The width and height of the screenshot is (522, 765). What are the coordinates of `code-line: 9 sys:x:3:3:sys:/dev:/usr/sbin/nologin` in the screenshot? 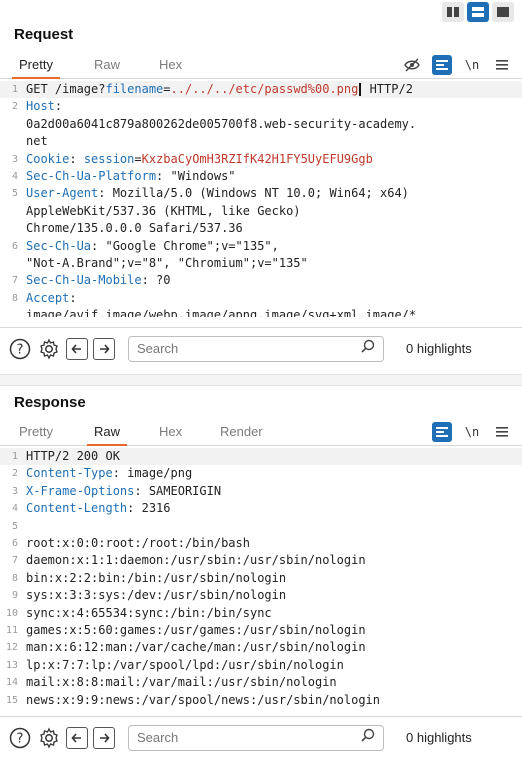 It's located at (261, 595).